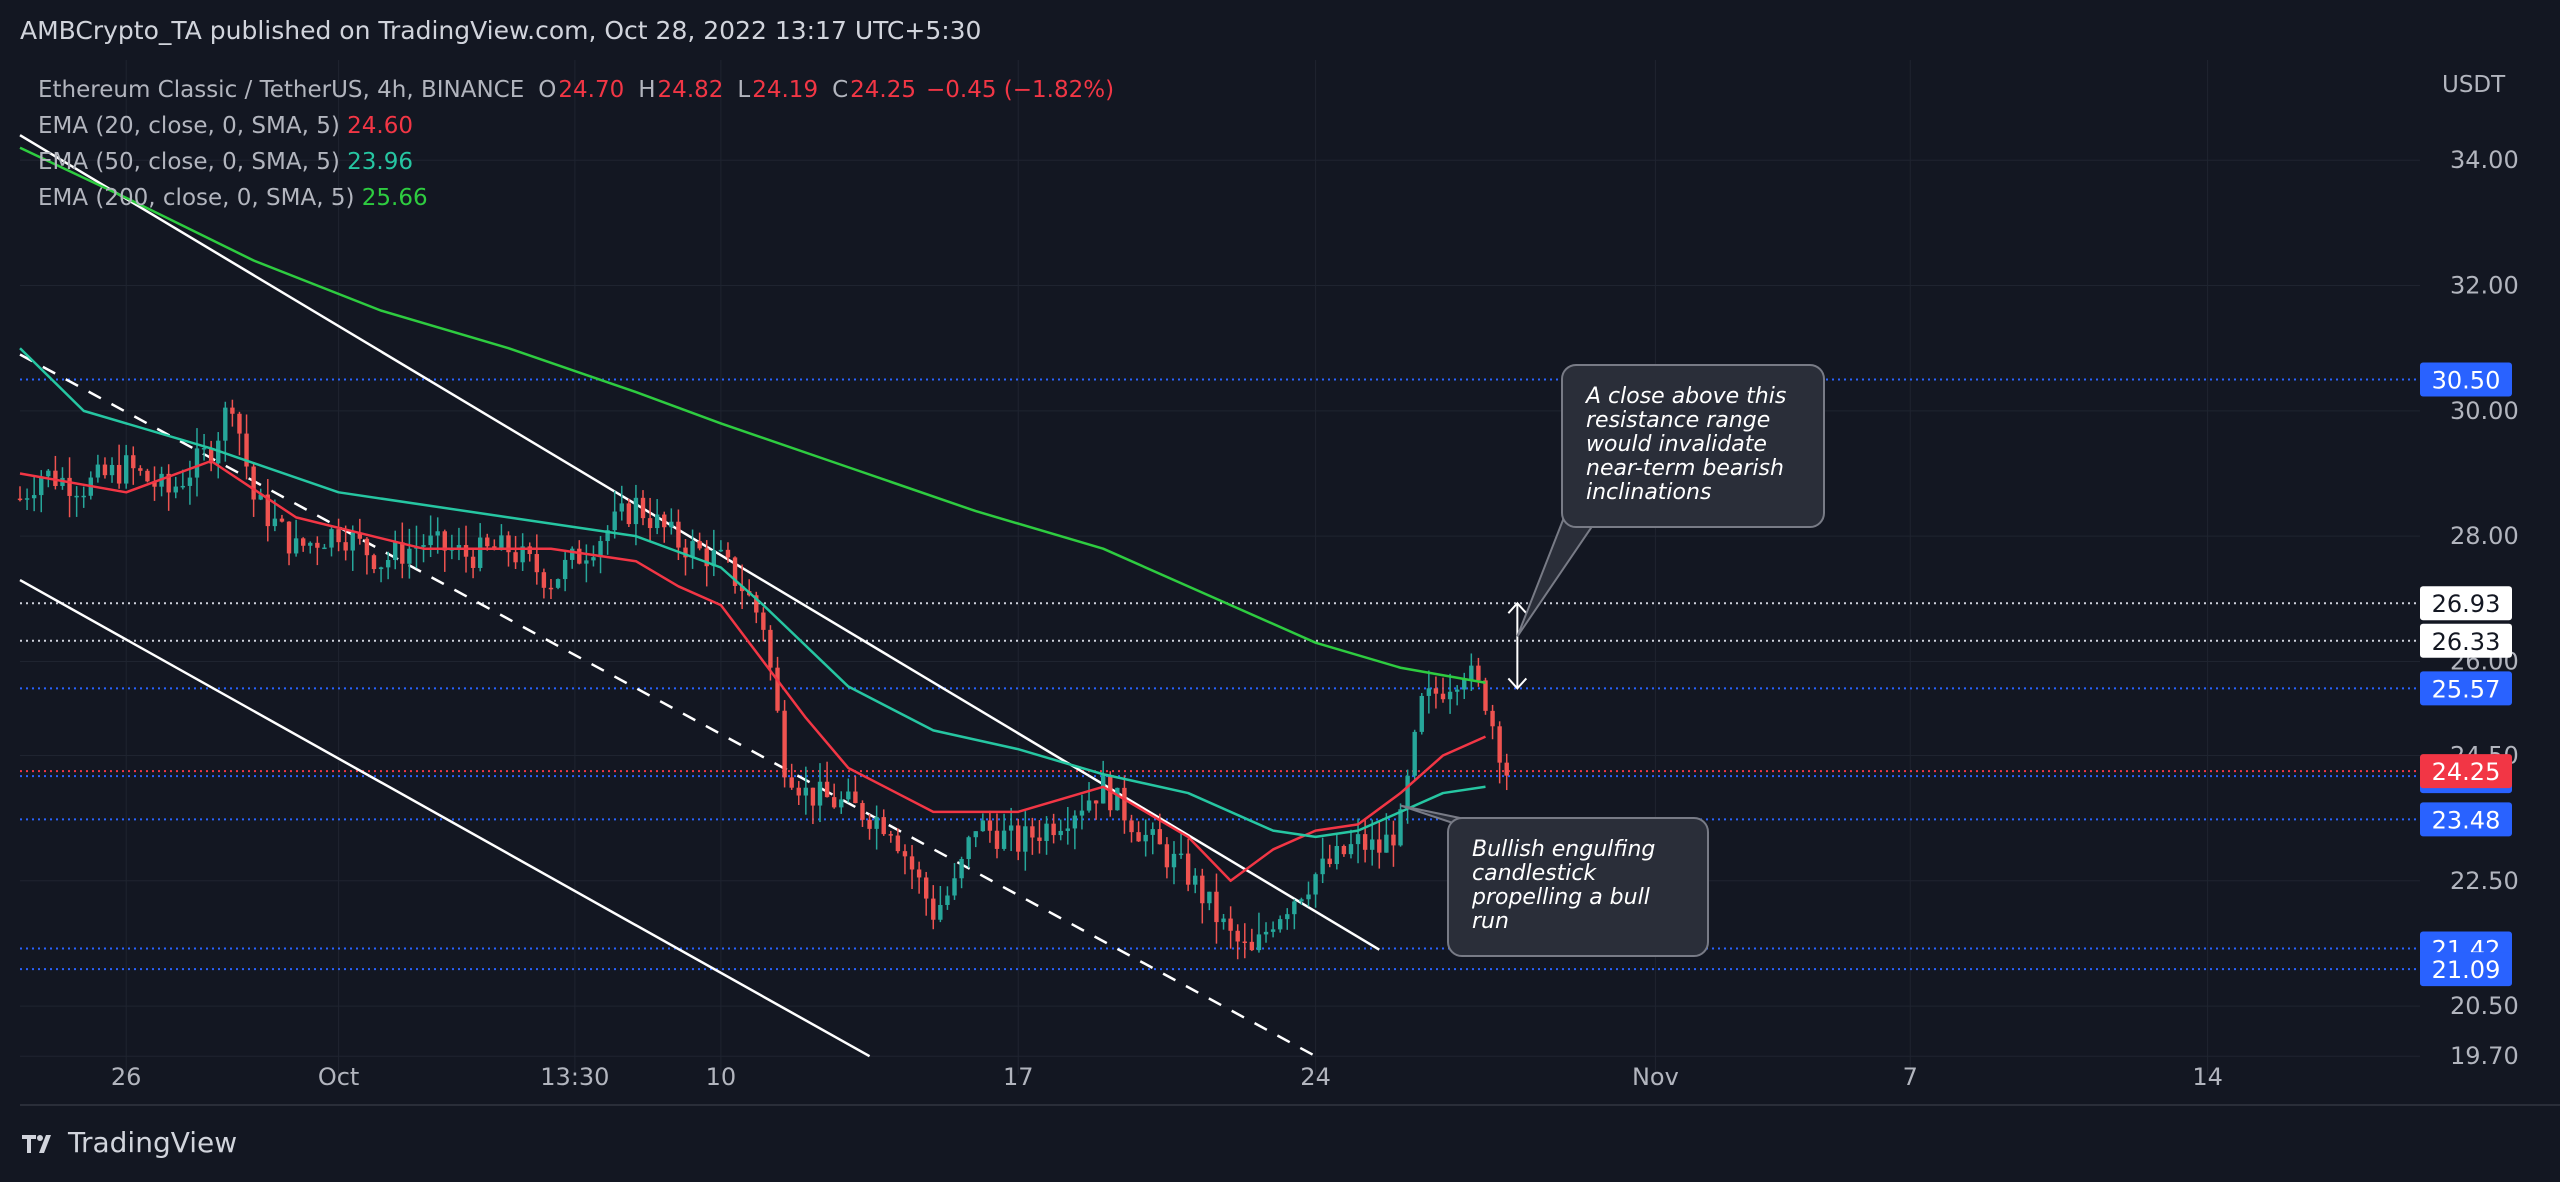 The height and width of the screenshot is (1182, 2560). I want to click on price-tick-label: 19.70, so click(2484, 1056).